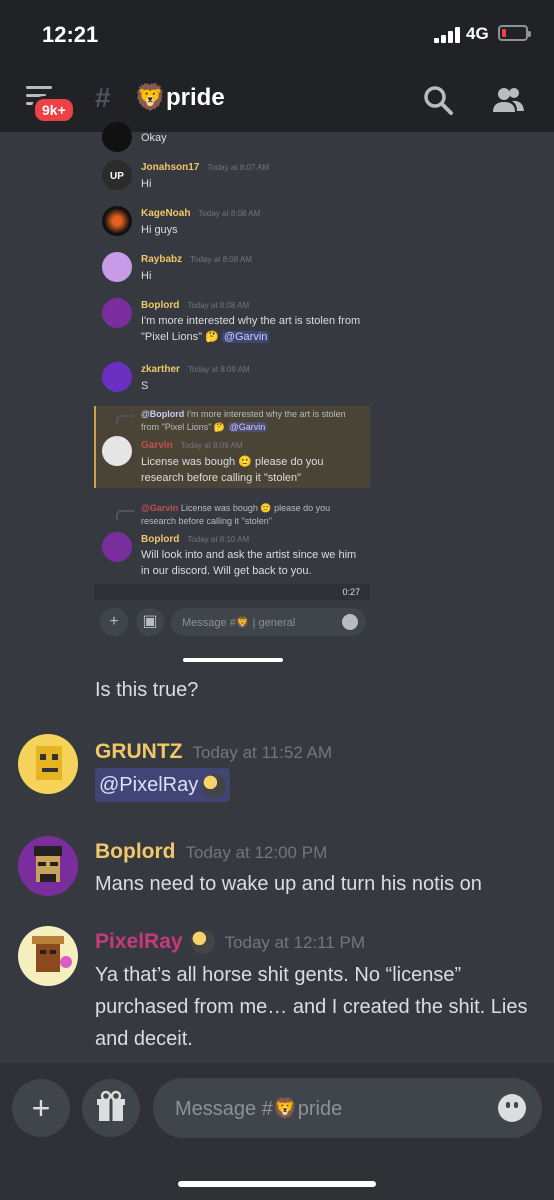 The width and height of the screenshot is (554, 1200). I want to click on clock: 12:21, so click(70, 34).